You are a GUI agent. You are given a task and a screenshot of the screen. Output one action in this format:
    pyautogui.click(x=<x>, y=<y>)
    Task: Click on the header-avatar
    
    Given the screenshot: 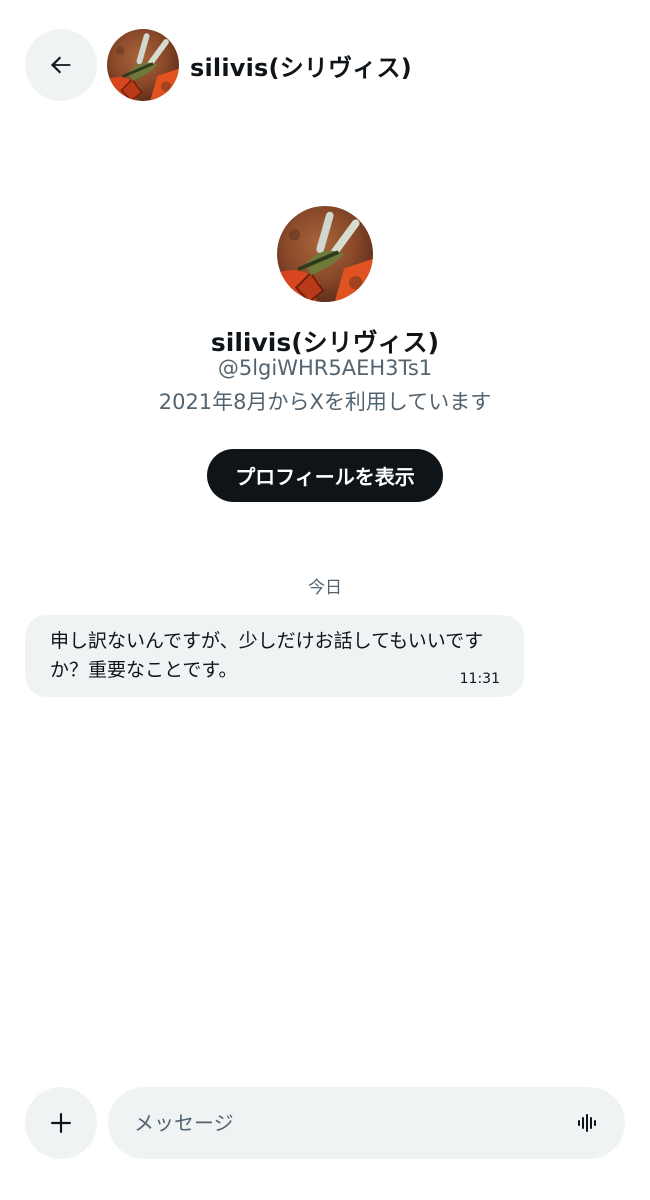 What is the action you would take?
    pyautogui.click(x=143, y=65)
    